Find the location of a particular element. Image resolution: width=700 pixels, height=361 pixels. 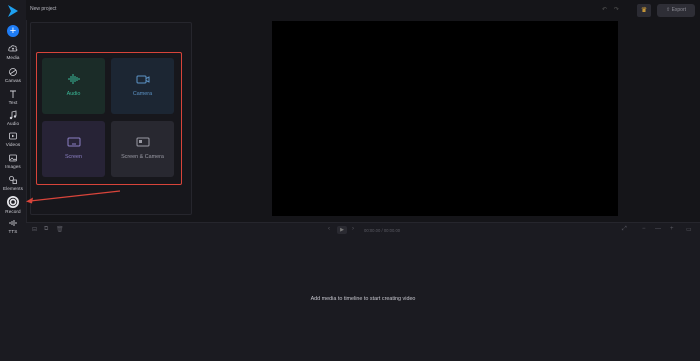

record-audio-button: Audio is located at coordinates (73, 86).